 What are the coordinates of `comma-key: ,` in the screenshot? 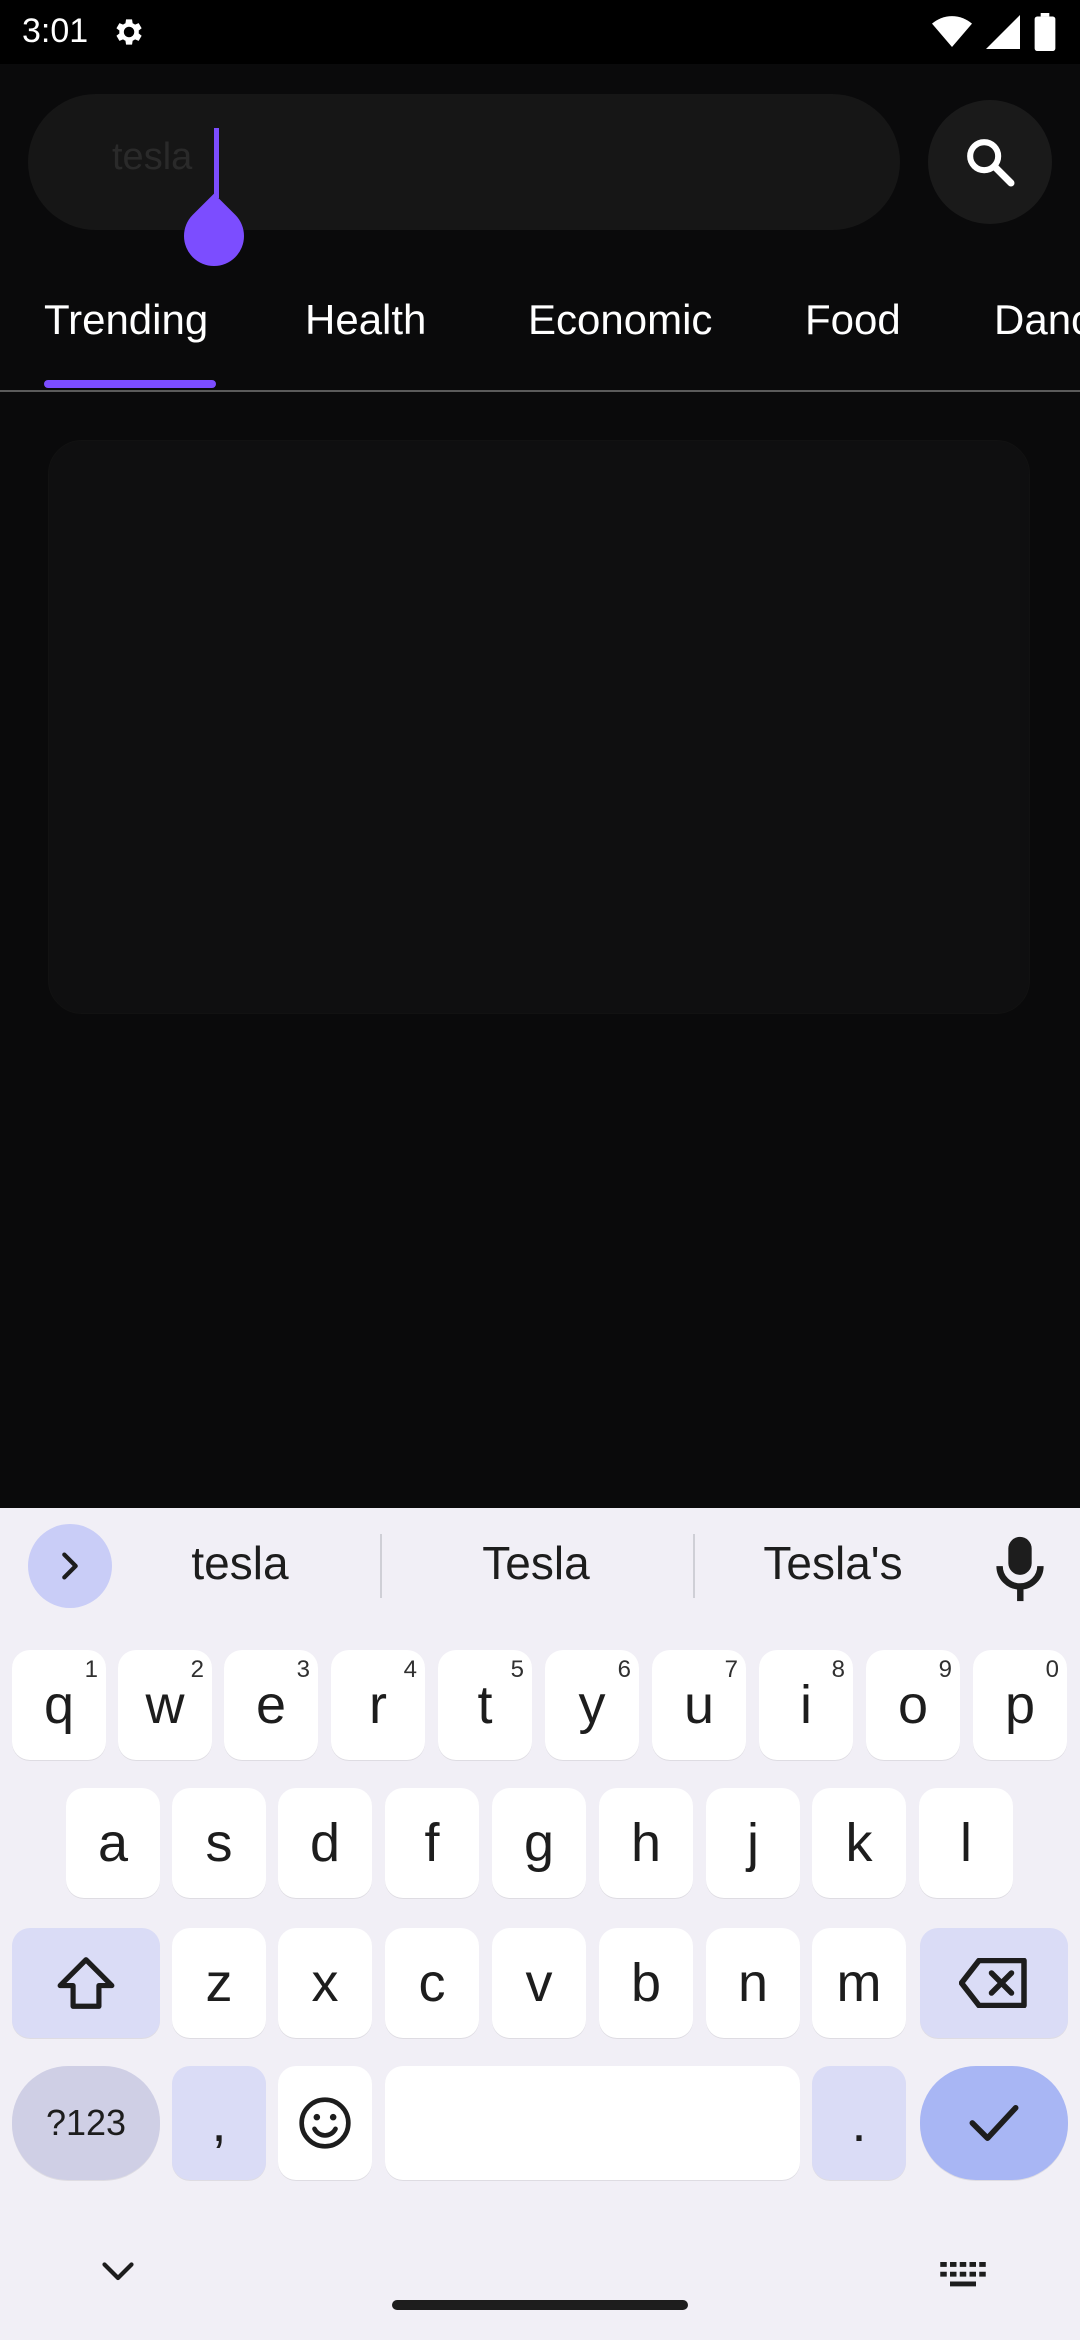 It's located at (219, 2123).